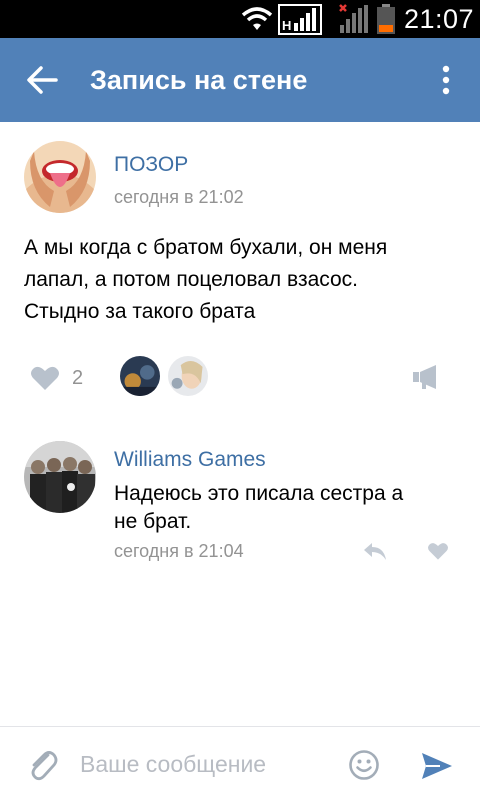 The width and height of the screenshot is (480, 800). I want to click on paperclip-icon, so click(42, 765).